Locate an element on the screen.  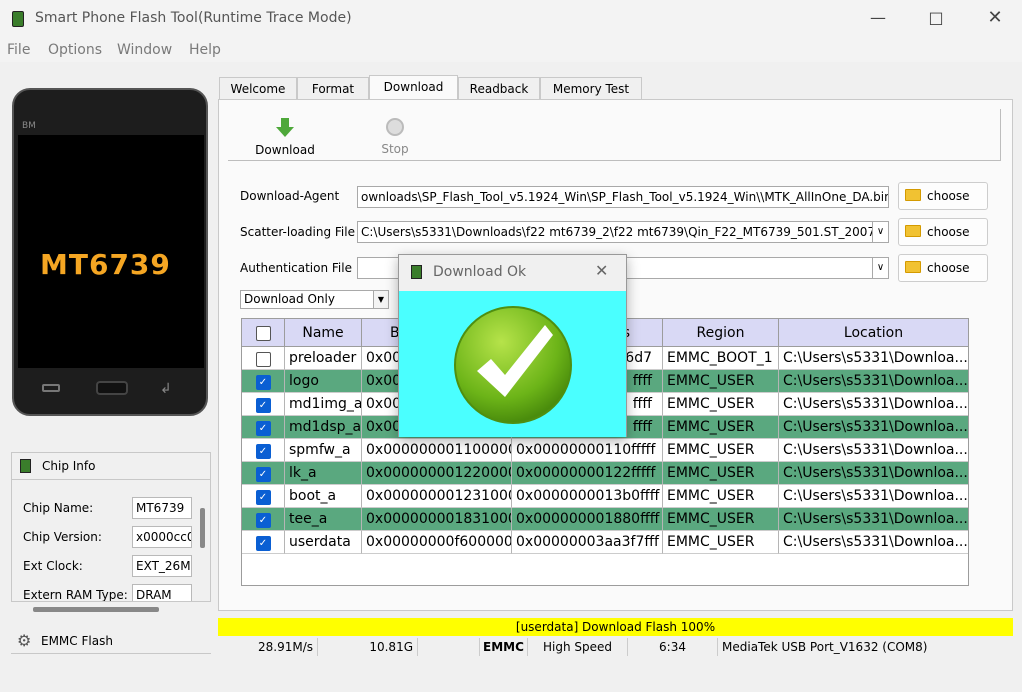
cell-begin-address: 0x0000000012200000 is located at coordinates (437, 473).